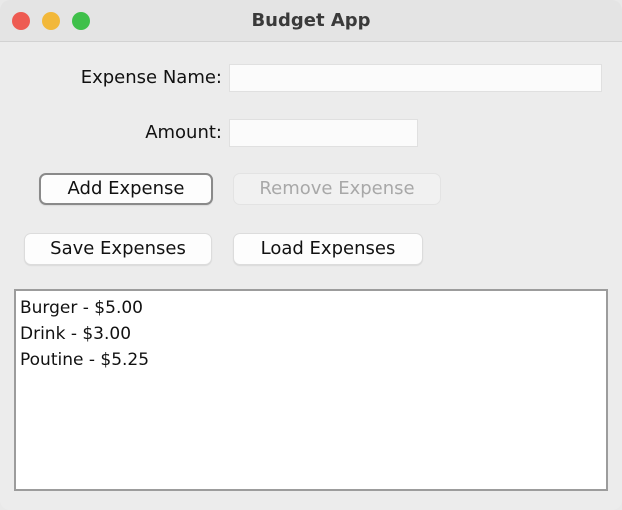 This screenshot has width=622, height=510. Describe the element at coordinates (313, 308) in the screenshot. I see `list-item: Burger - $5.00` at that location.